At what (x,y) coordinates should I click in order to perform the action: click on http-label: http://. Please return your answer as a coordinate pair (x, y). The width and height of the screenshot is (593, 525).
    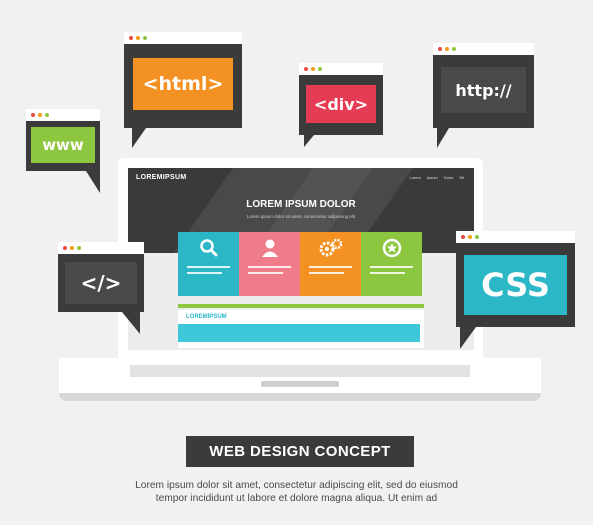
    Looking at the image, I should click on (483, 90).